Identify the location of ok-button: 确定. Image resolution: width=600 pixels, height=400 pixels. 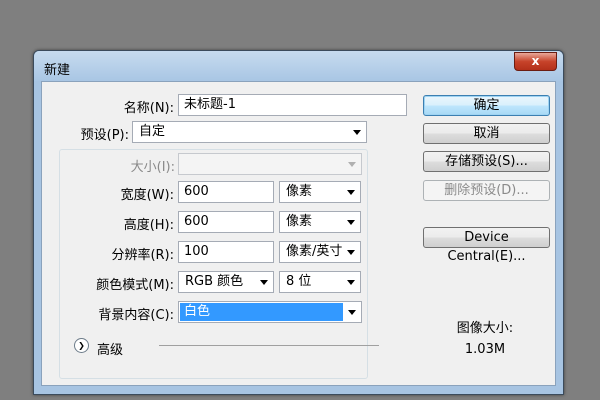
(486, 105).